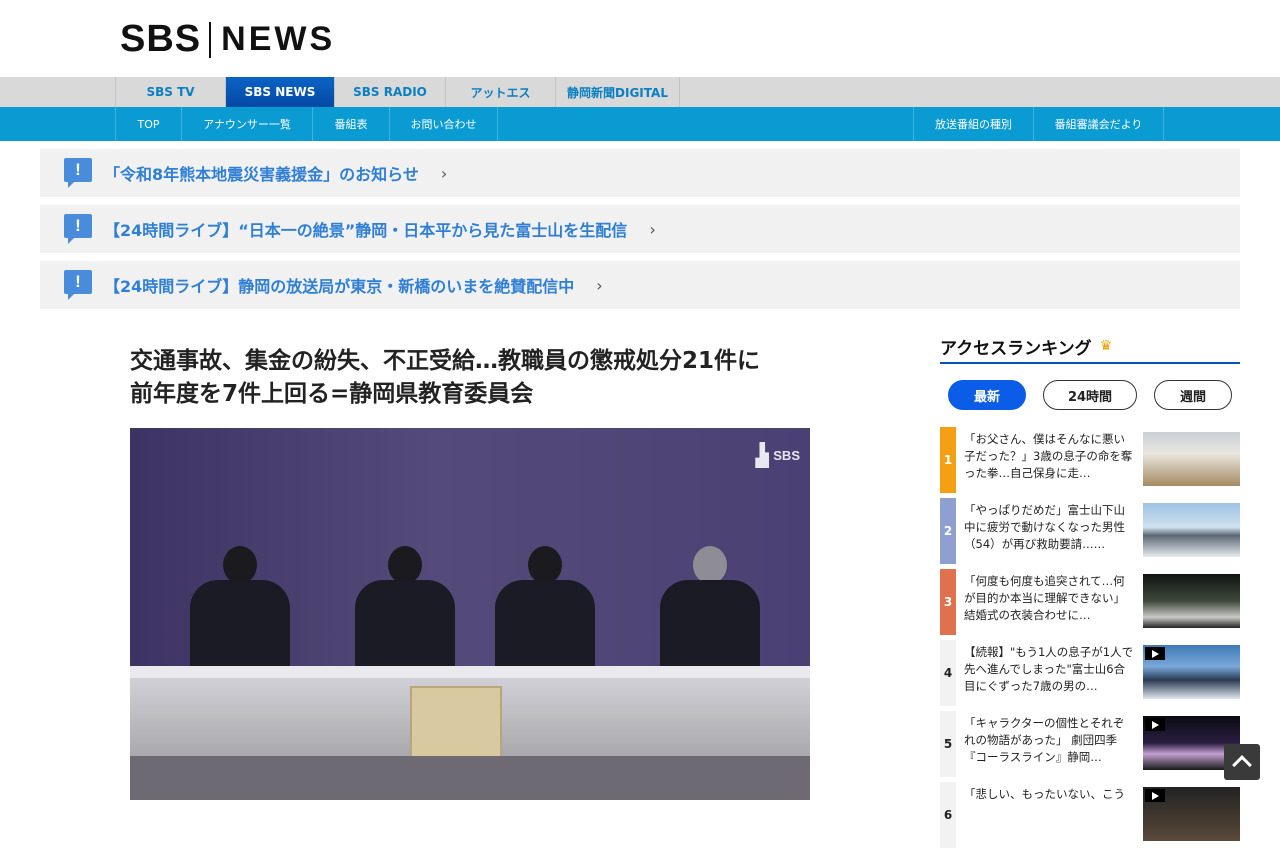  I want to click on rank-number: 4, so click(948, 673).